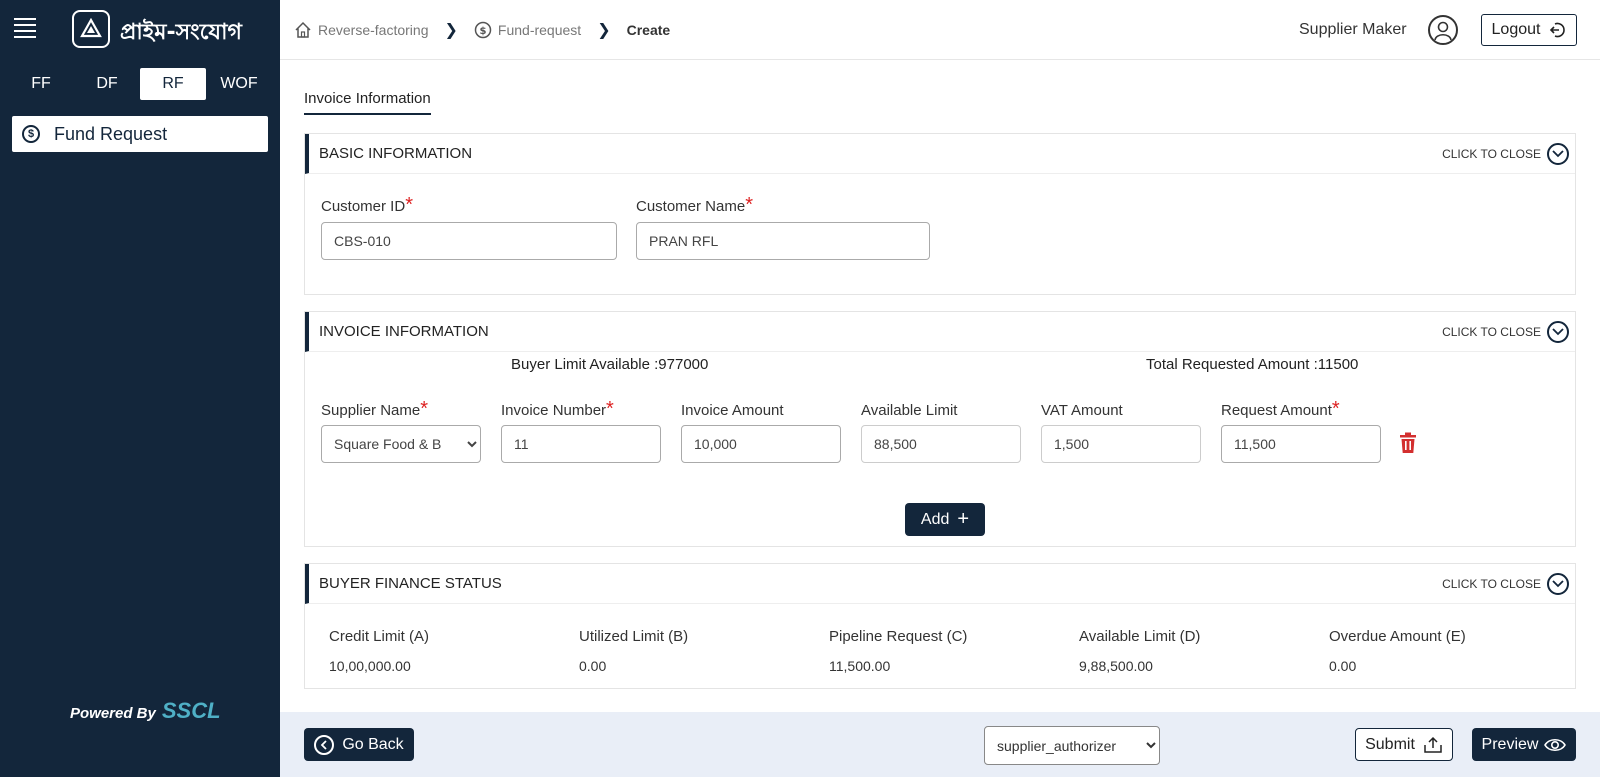 The image size is (1600, 777). What do you see at coordinates (732, 410) in the screenshot?
I see `invoice-amount-label: Invoice Amount` at bounding box center [732, 410].